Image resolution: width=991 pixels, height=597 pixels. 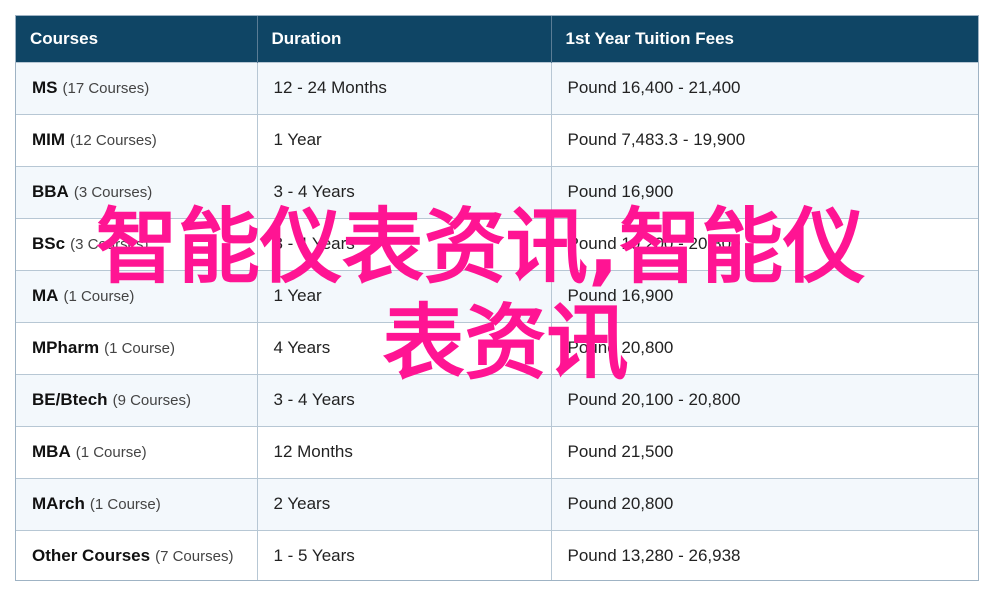 What do you see at coordinates (151, 400) in the screenshot?
I see `course-count: (9 Courses)` at bounding box center [151, 400].